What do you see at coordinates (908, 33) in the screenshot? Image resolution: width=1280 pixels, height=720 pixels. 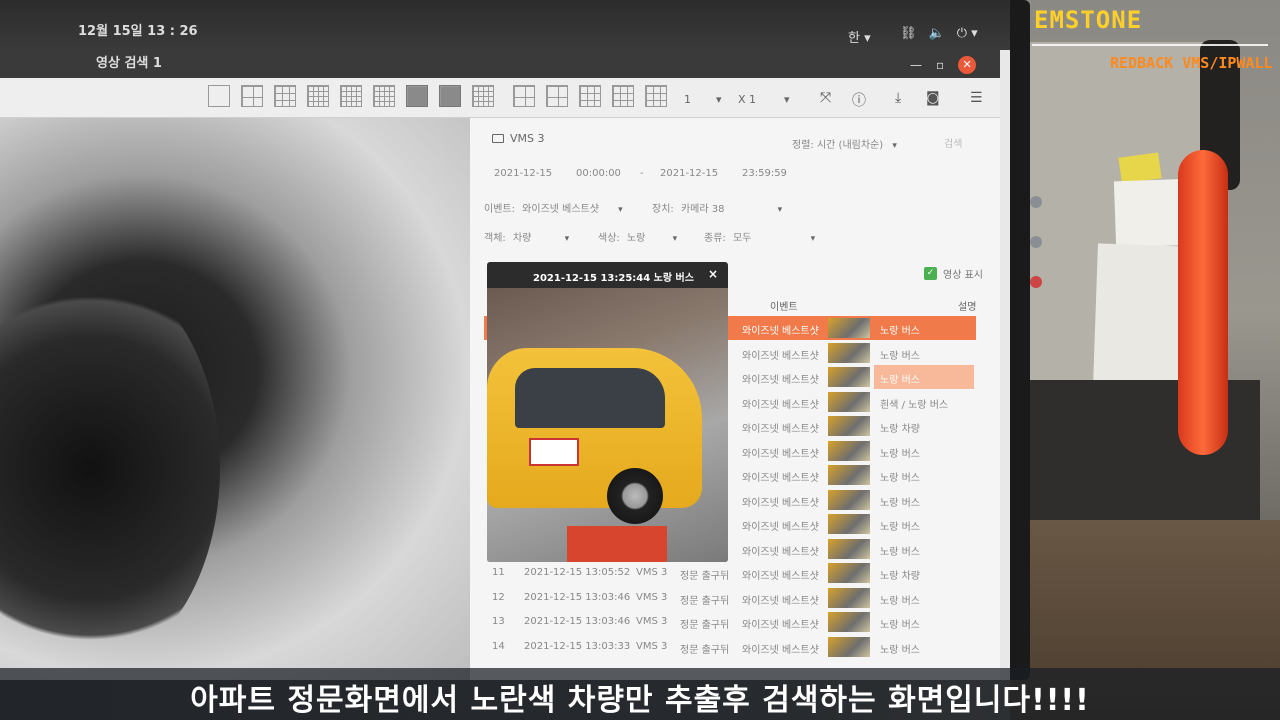 I see `network-icon: ⛓` at bounding box center [908, 33].